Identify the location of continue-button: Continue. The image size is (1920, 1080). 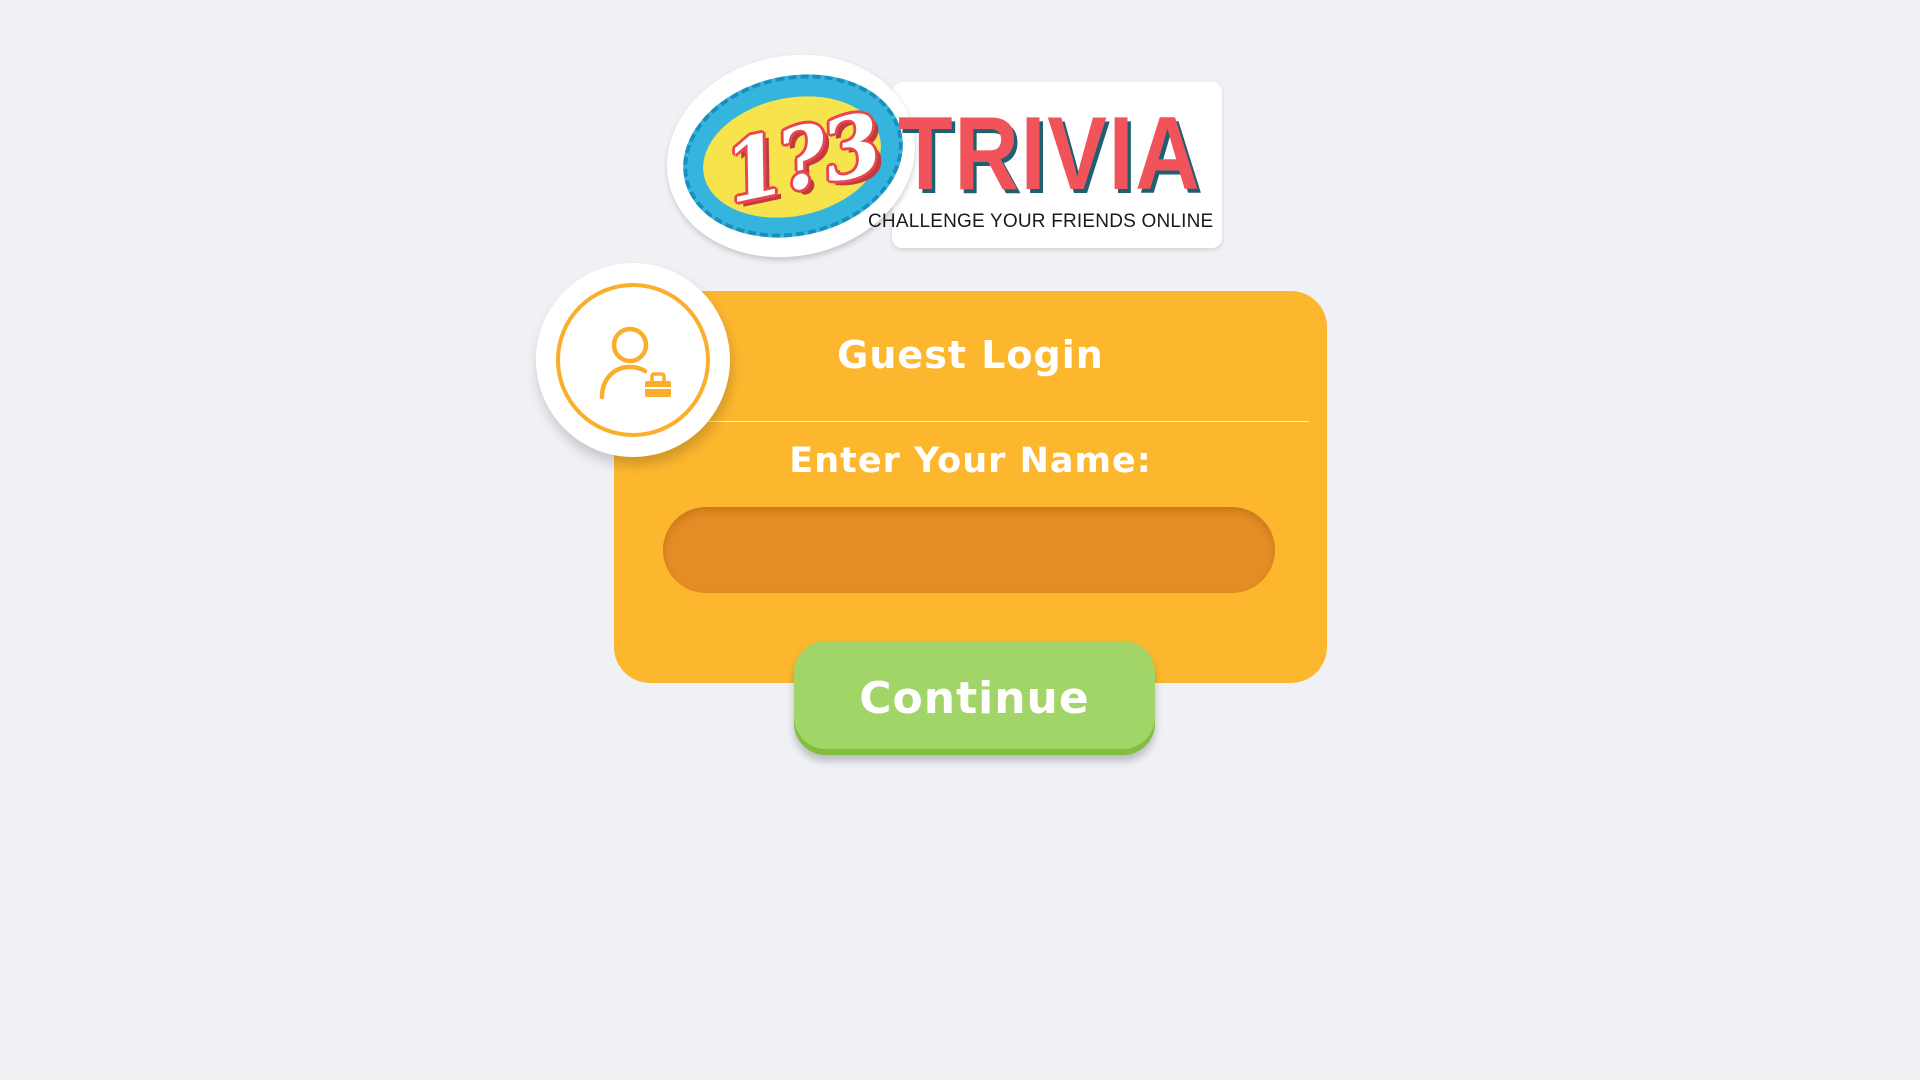
(974, 698).